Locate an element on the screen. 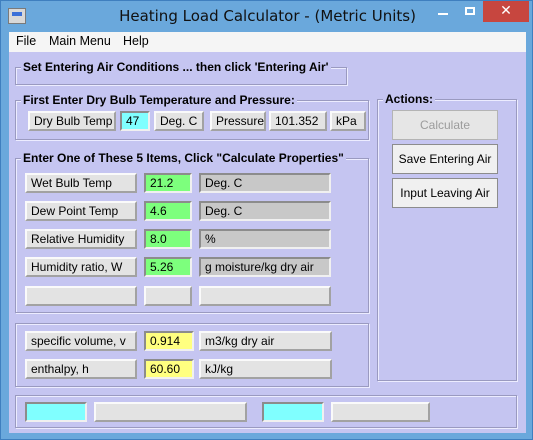 Image resolution: width=533 pixels, height=440 pixels. enthalpy-value: 60.60 is located at coordinates (169, 369).